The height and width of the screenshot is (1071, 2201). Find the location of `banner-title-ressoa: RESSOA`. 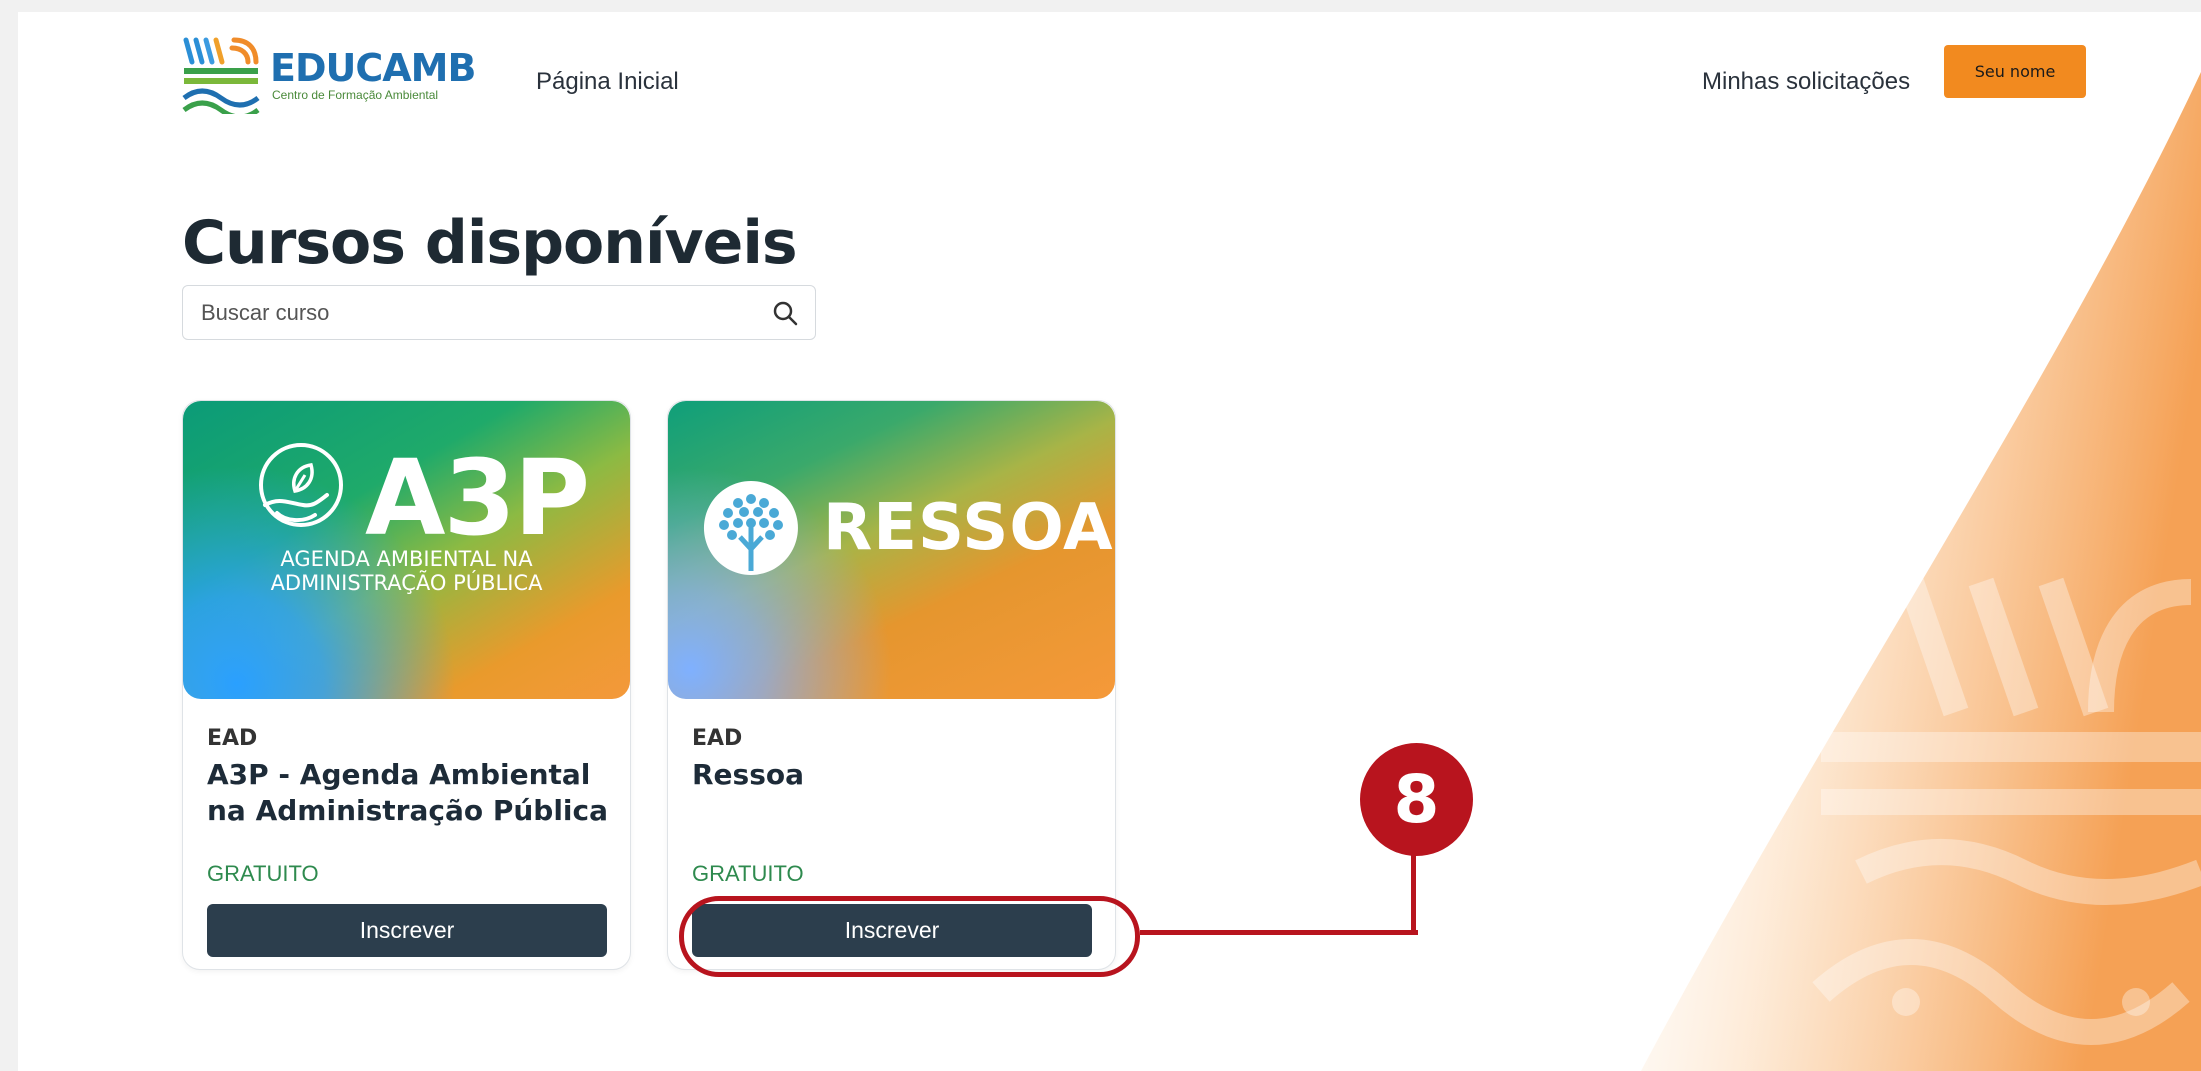

banner-title-ressoa: RESSOA is located at coordinates (968, 528).